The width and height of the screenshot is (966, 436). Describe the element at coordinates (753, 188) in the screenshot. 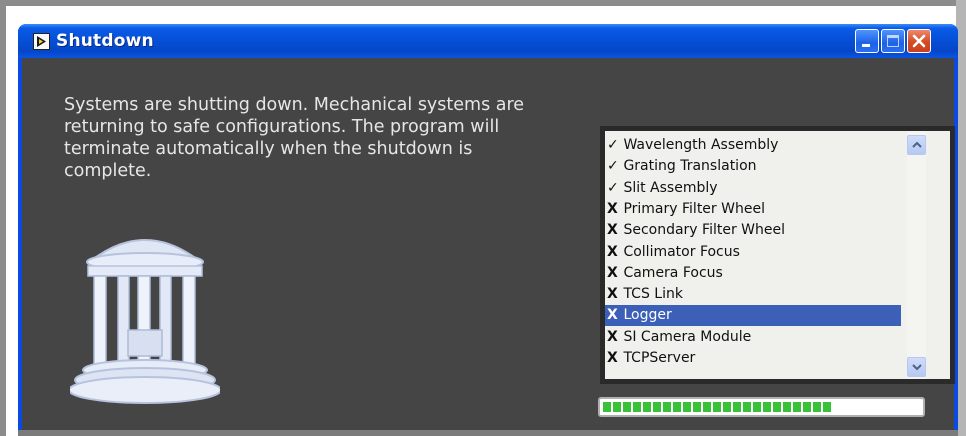

I see `list-item: ✓ Slit Assembly` at that location.